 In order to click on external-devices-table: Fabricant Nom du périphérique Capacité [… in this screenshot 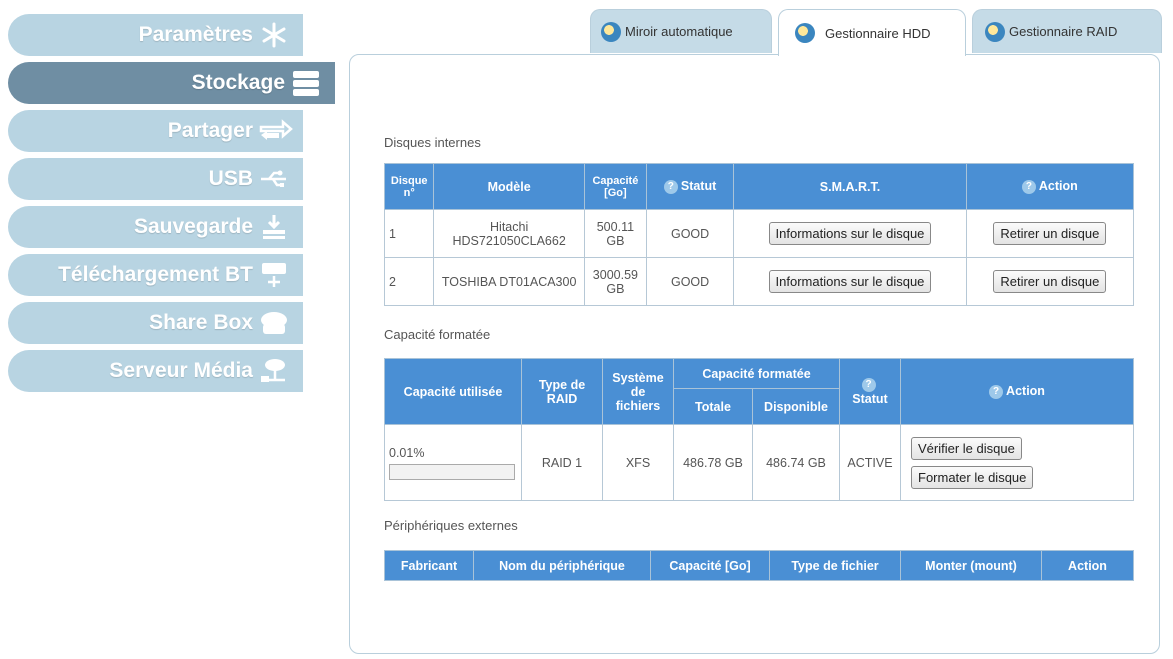, I will do `click(759, 565)`.